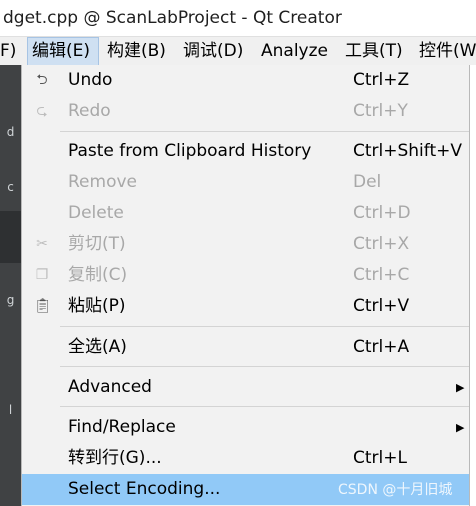 This screenshot has width=476, height=506. Describe the element at coordinates (408, 151) in the screenshot. I see `menu-item-shortcut: Ctrl+Shift+V` at that location.